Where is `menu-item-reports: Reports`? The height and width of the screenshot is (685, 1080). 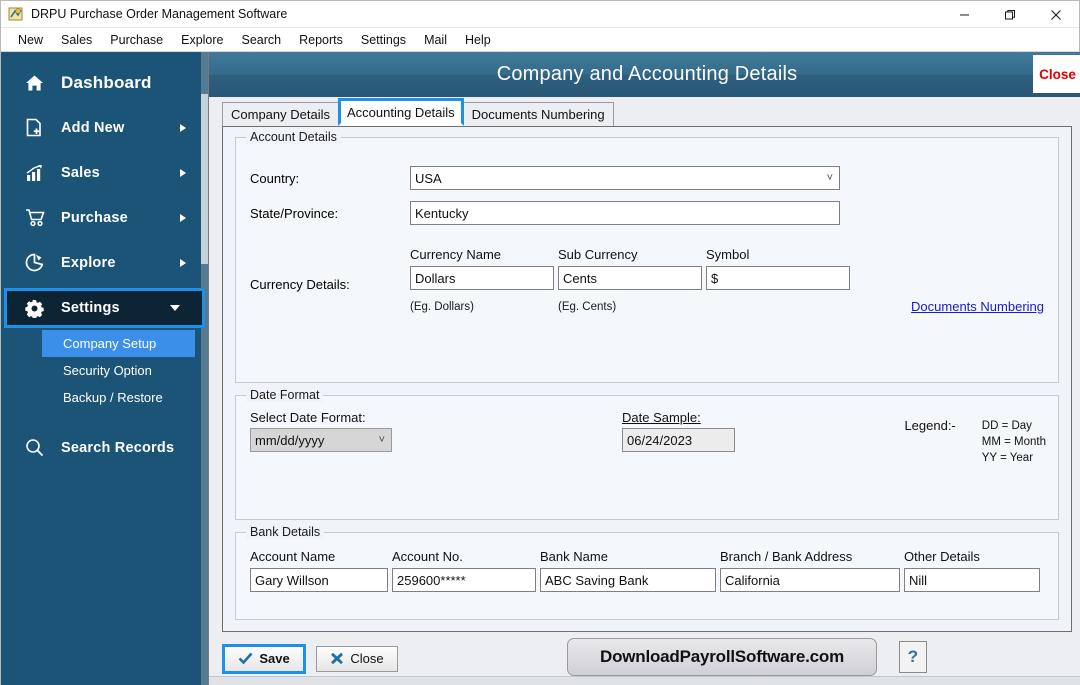
menu-item-reports: Reports is located at coordinates (321, 40).